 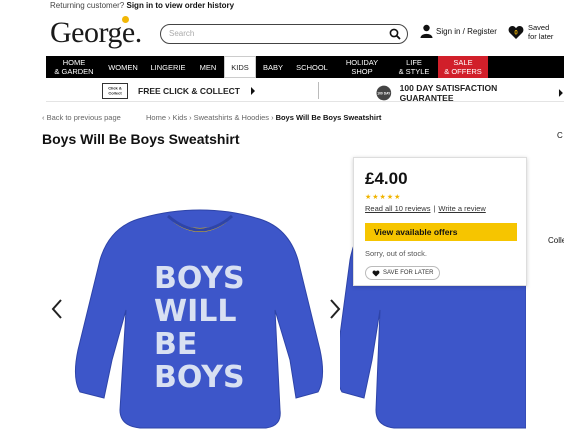 I want to click on sign-in-register-link: Sign in / Register, so click(x=458, y=31).